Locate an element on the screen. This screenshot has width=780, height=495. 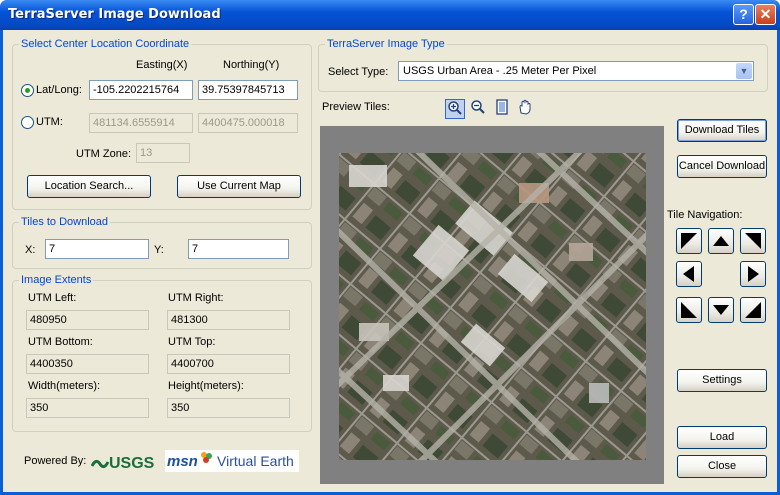
tiles-x-label: X: is located at coordinates (30, 250).